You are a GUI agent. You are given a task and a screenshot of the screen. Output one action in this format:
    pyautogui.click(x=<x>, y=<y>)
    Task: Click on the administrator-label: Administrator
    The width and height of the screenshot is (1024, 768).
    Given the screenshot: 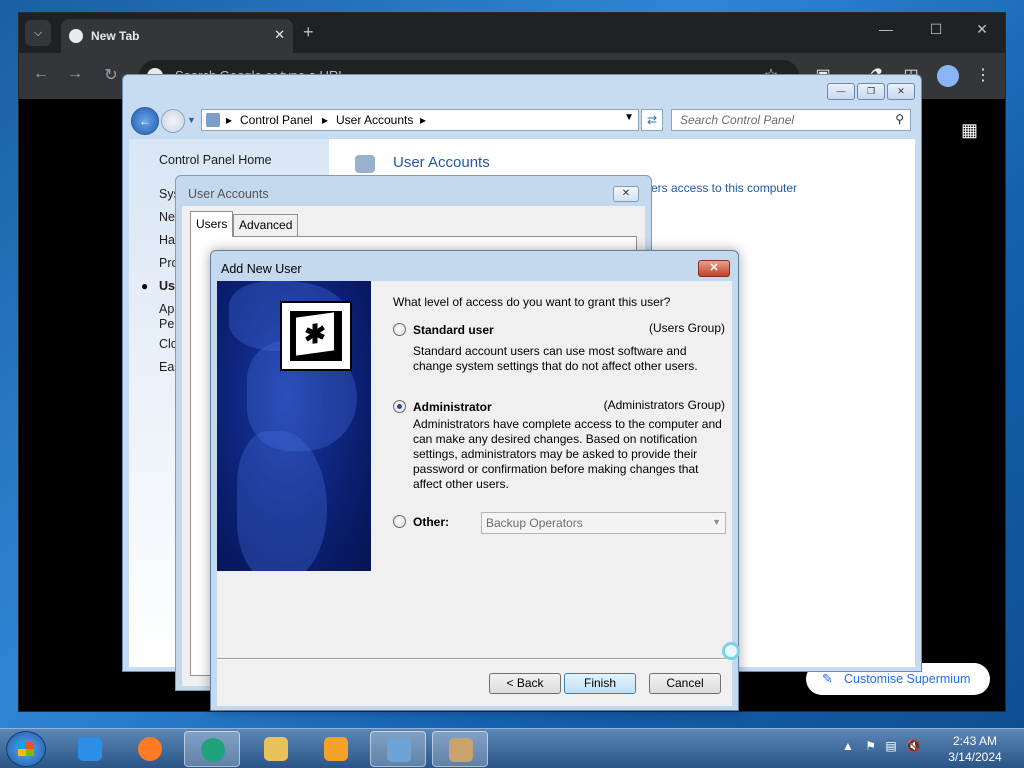 What is the action you would take?
    pyautogui.click(x=452, y=407)
    